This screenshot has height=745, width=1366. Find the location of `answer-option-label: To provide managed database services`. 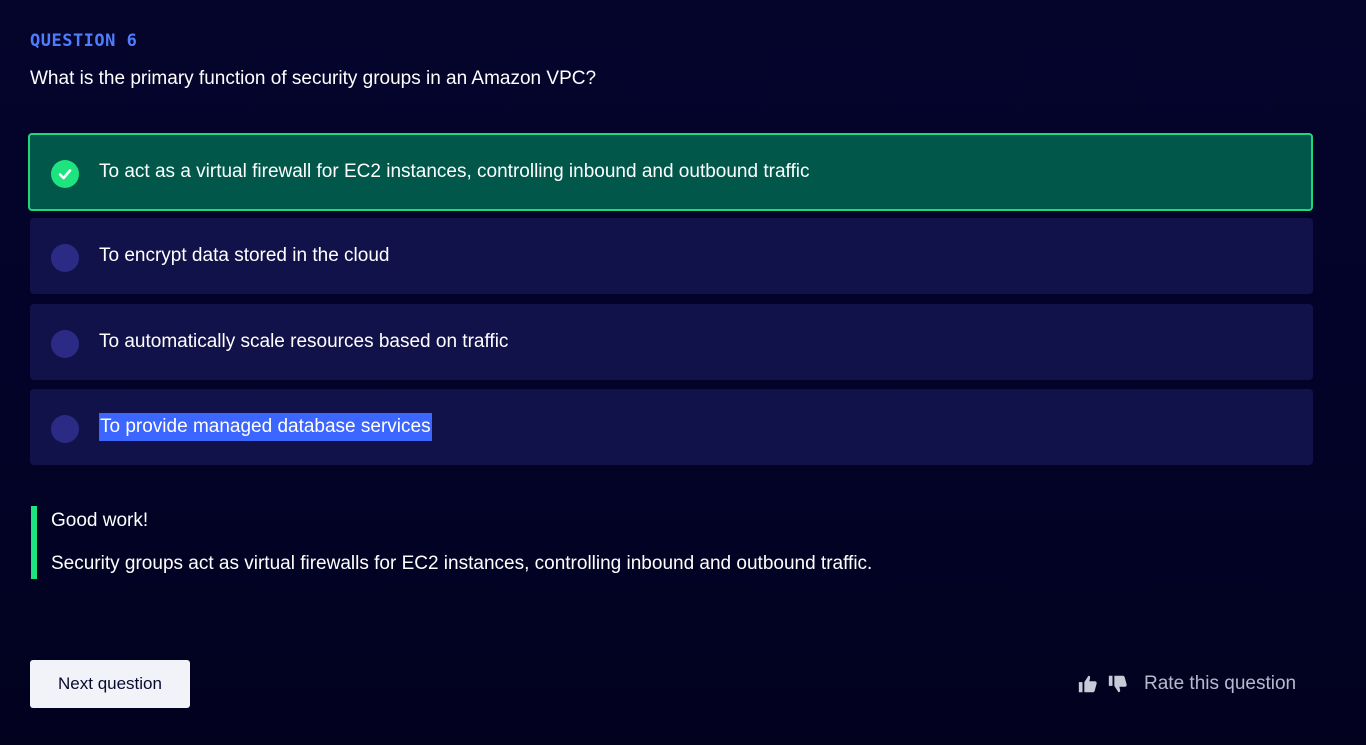

answer-option-label: To provide managed database services is located at coordinates (265, 427).